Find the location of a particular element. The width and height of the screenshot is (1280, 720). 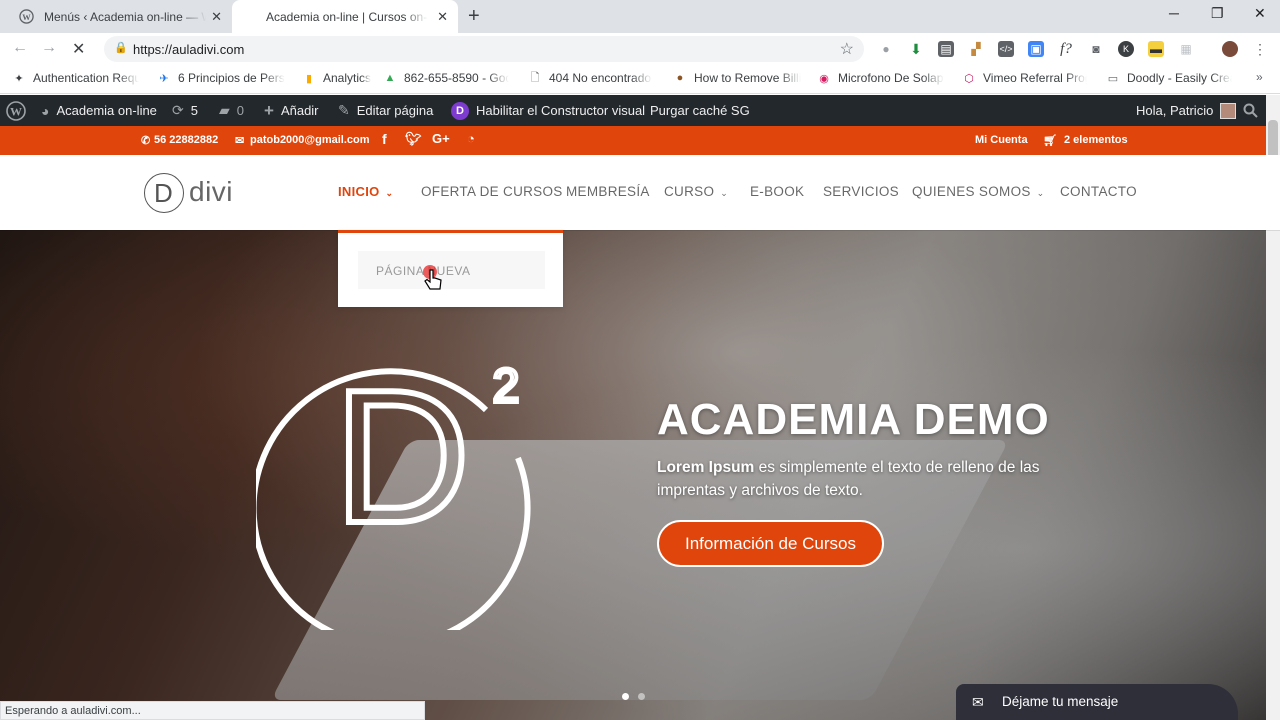

extension-code-icon: </> is located at coordinates (1006, 49).